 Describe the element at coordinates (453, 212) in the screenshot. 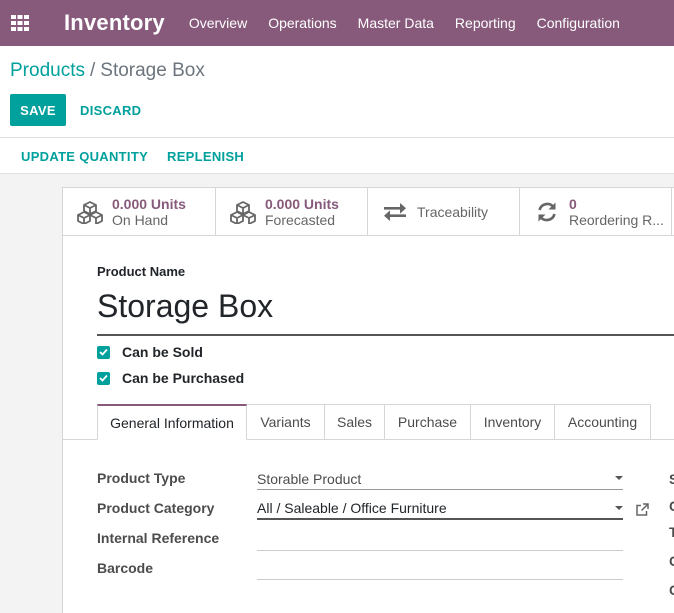

I see `traceability-label: Traceability` at that location.